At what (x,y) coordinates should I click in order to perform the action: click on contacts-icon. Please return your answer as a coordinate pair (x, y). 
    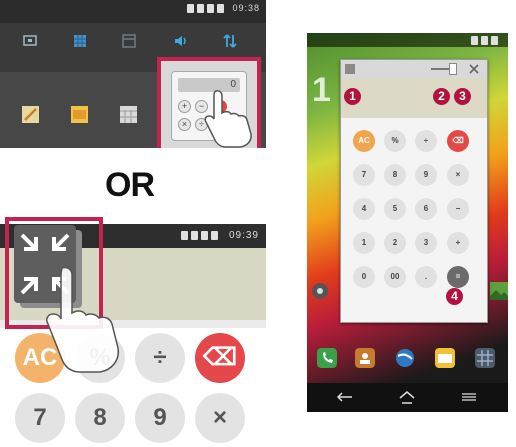
    Looking at the image, I should click on (365, 358).